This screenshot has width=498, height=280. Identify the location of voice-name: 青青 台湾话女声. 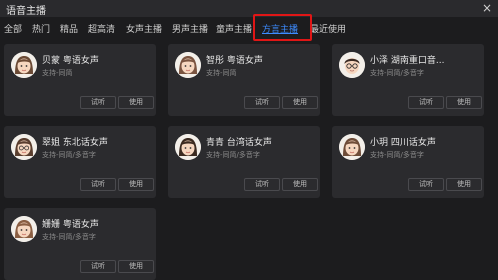
(239, 143).